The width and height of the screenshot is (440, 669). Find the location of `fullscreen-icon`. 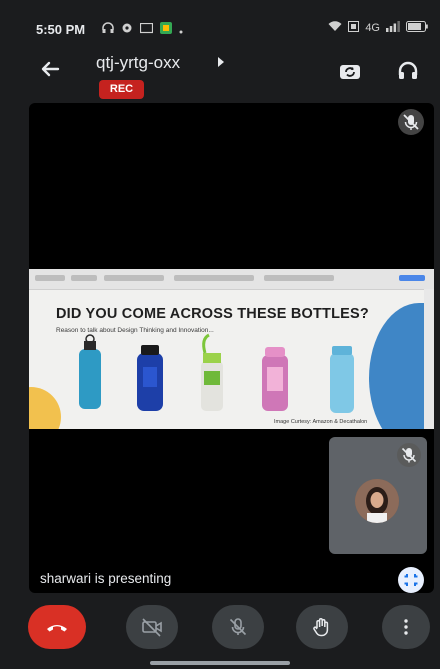

fullscreen-icon is located at coordinates (411, 580).